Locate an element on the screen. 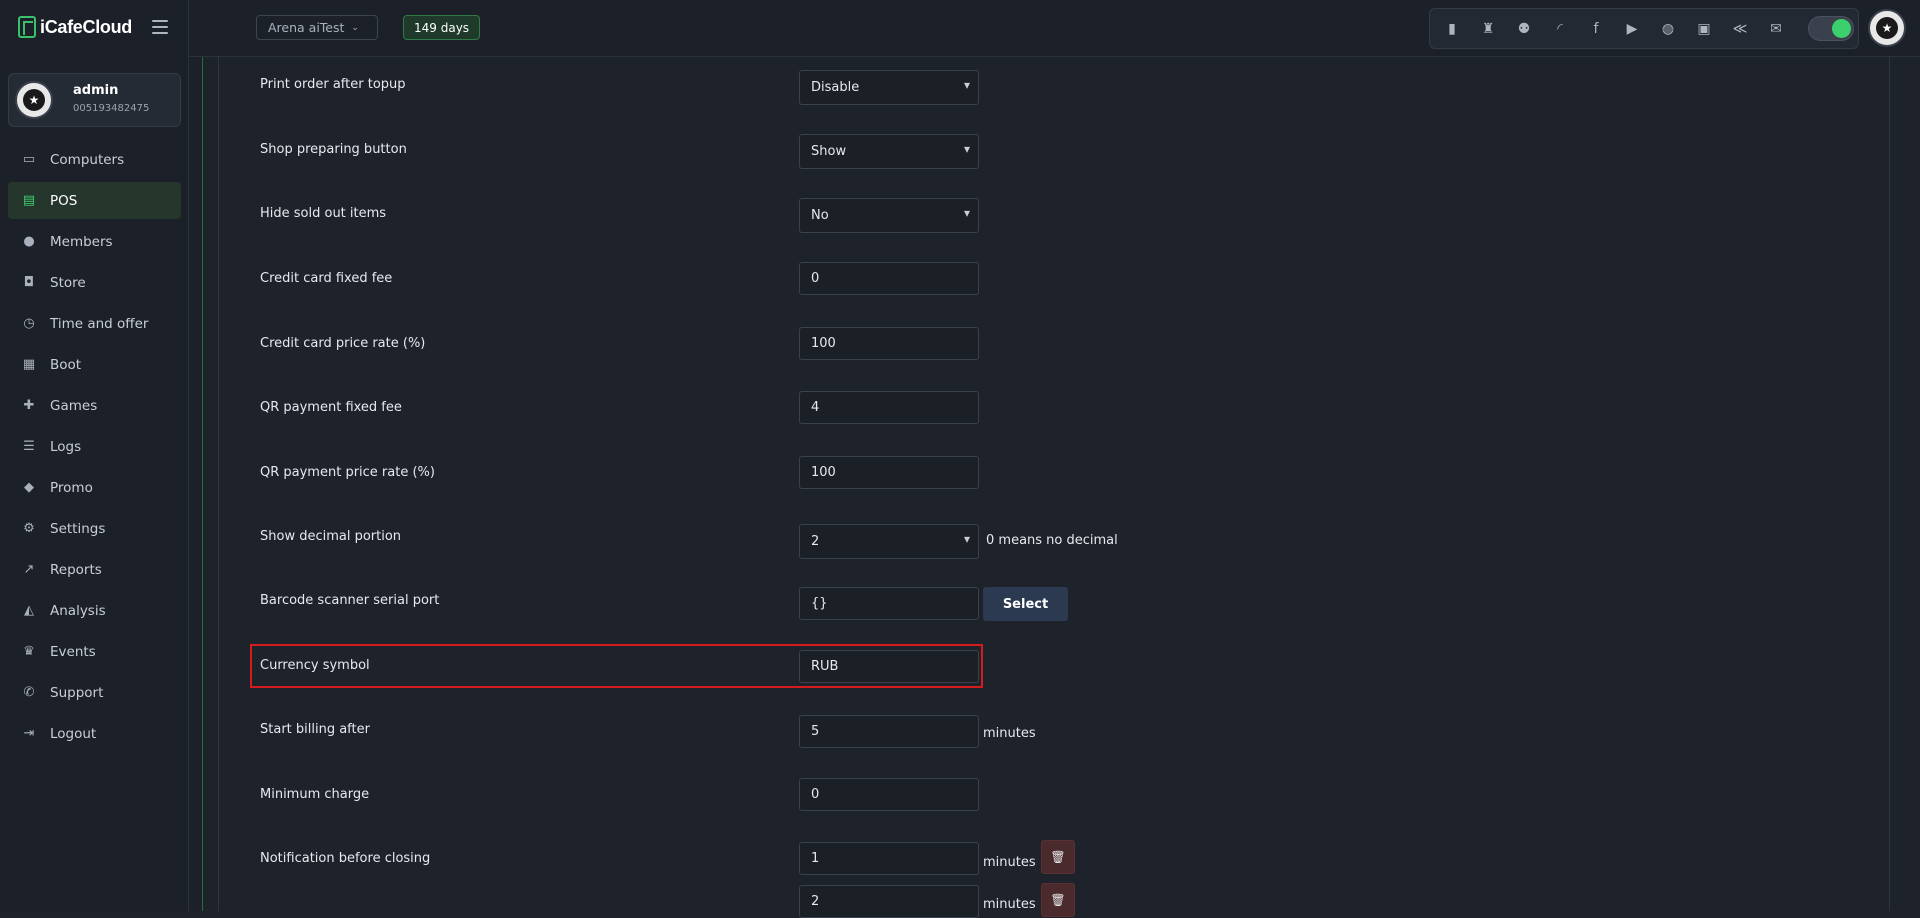 The width and height of the screenshot is (1920, 918). tag-icon: ◆ is located at coordinates (29, 487).